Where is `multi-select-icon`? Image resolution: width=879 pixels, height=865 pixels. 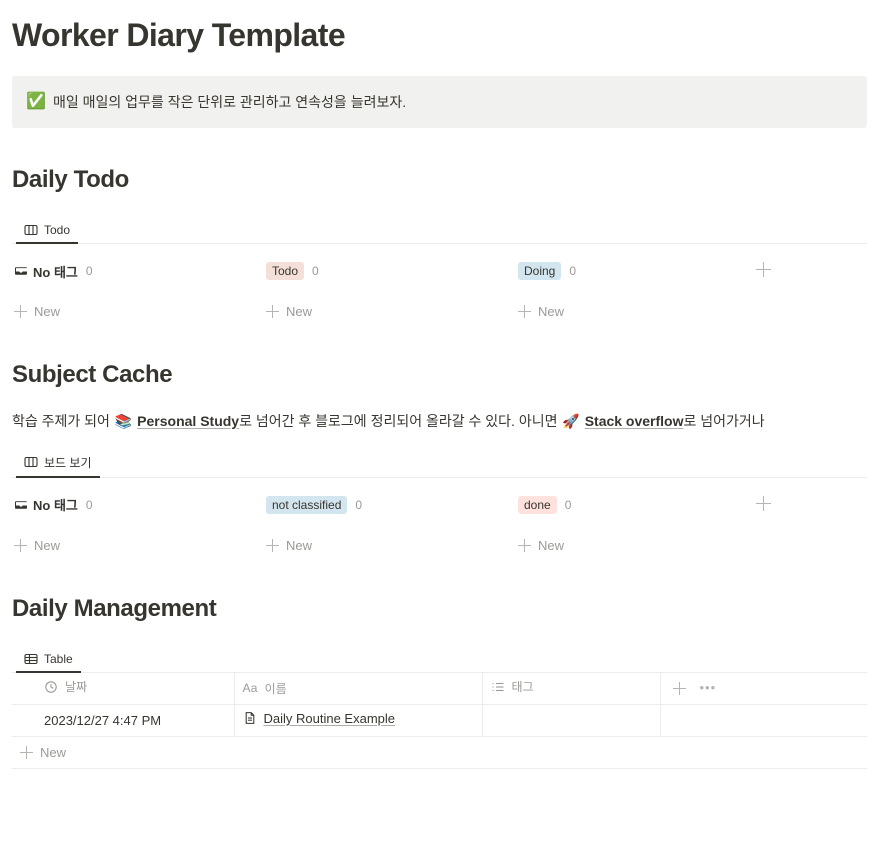 multi-select-icon is located at coordinates (498, 687).